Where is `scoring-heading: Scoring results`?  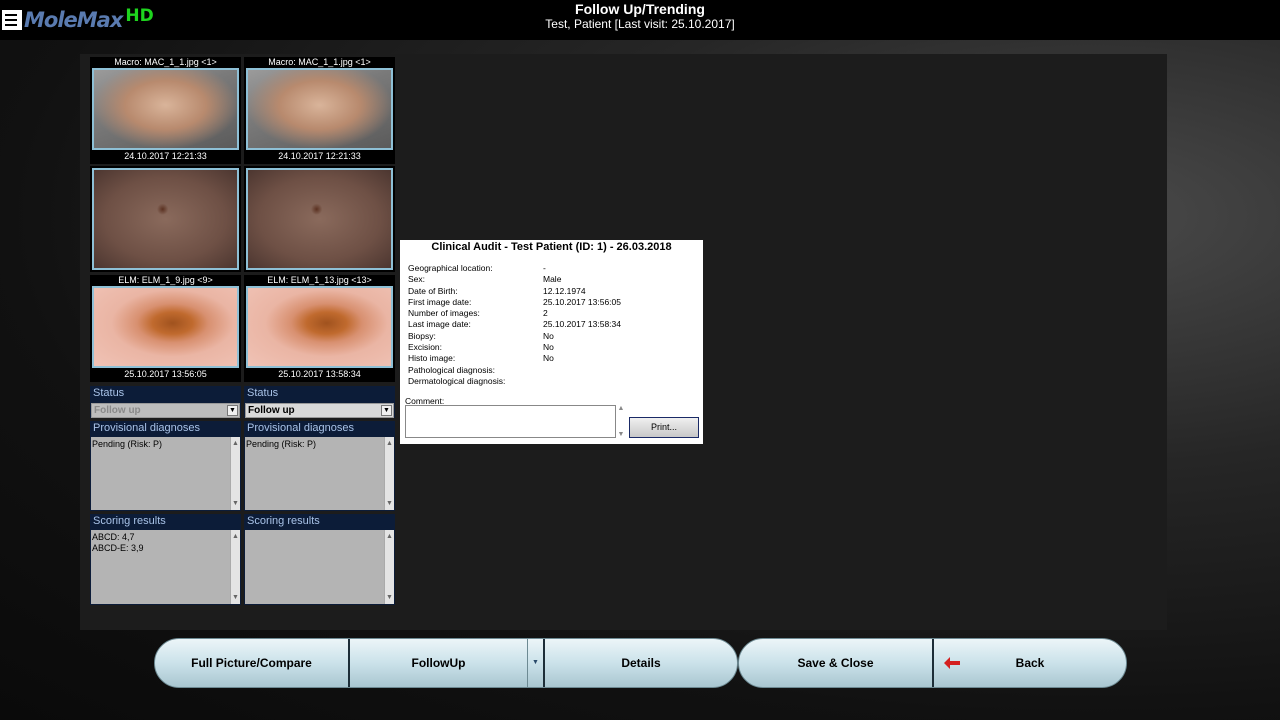 scoring-heading: Scoring results is located at coordinates (129, 521).